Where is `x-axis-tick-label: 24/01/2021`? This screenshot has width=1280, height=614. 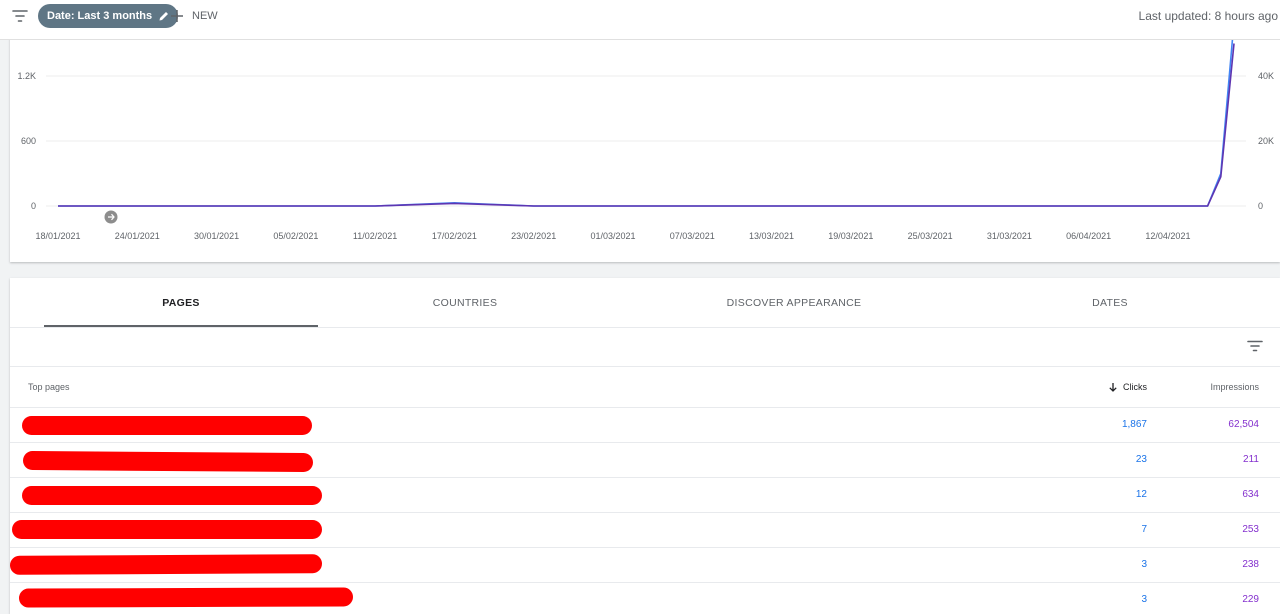
x-axis-tick-label: 24/01/2021 is located at coordinates (137, 236).